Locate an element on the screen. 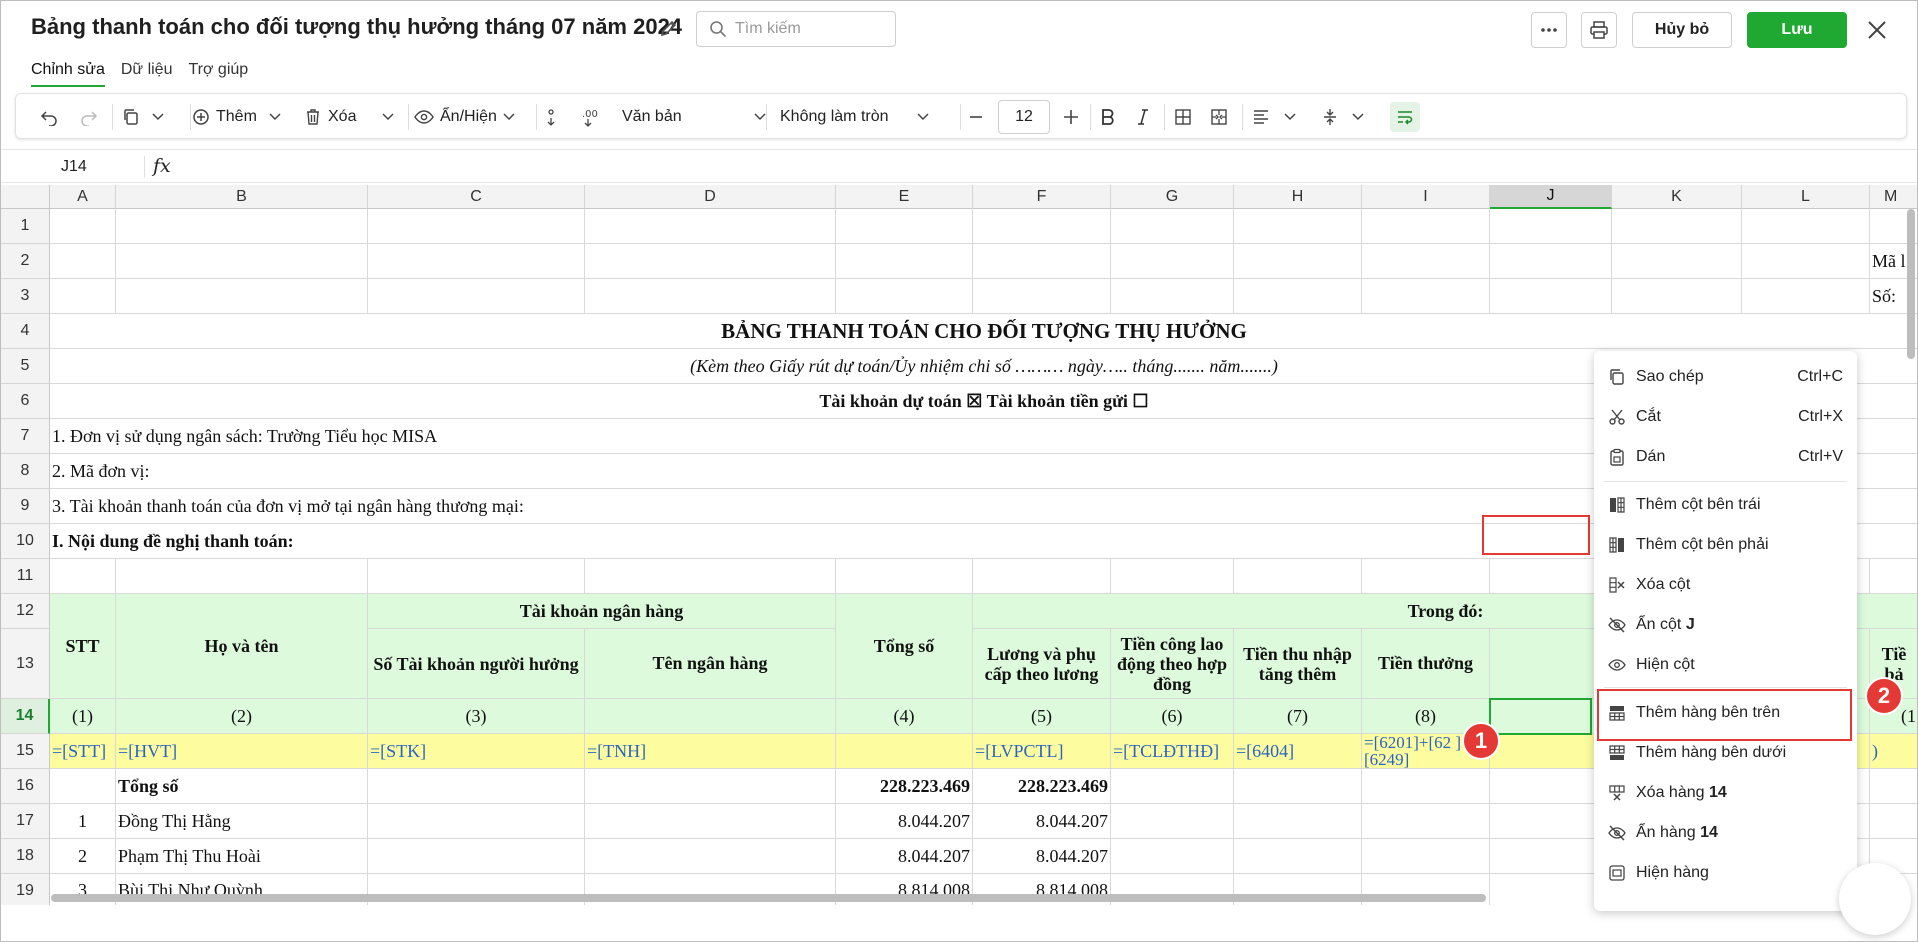  cell-g14: (6) is located at coordinates (1172, 716).